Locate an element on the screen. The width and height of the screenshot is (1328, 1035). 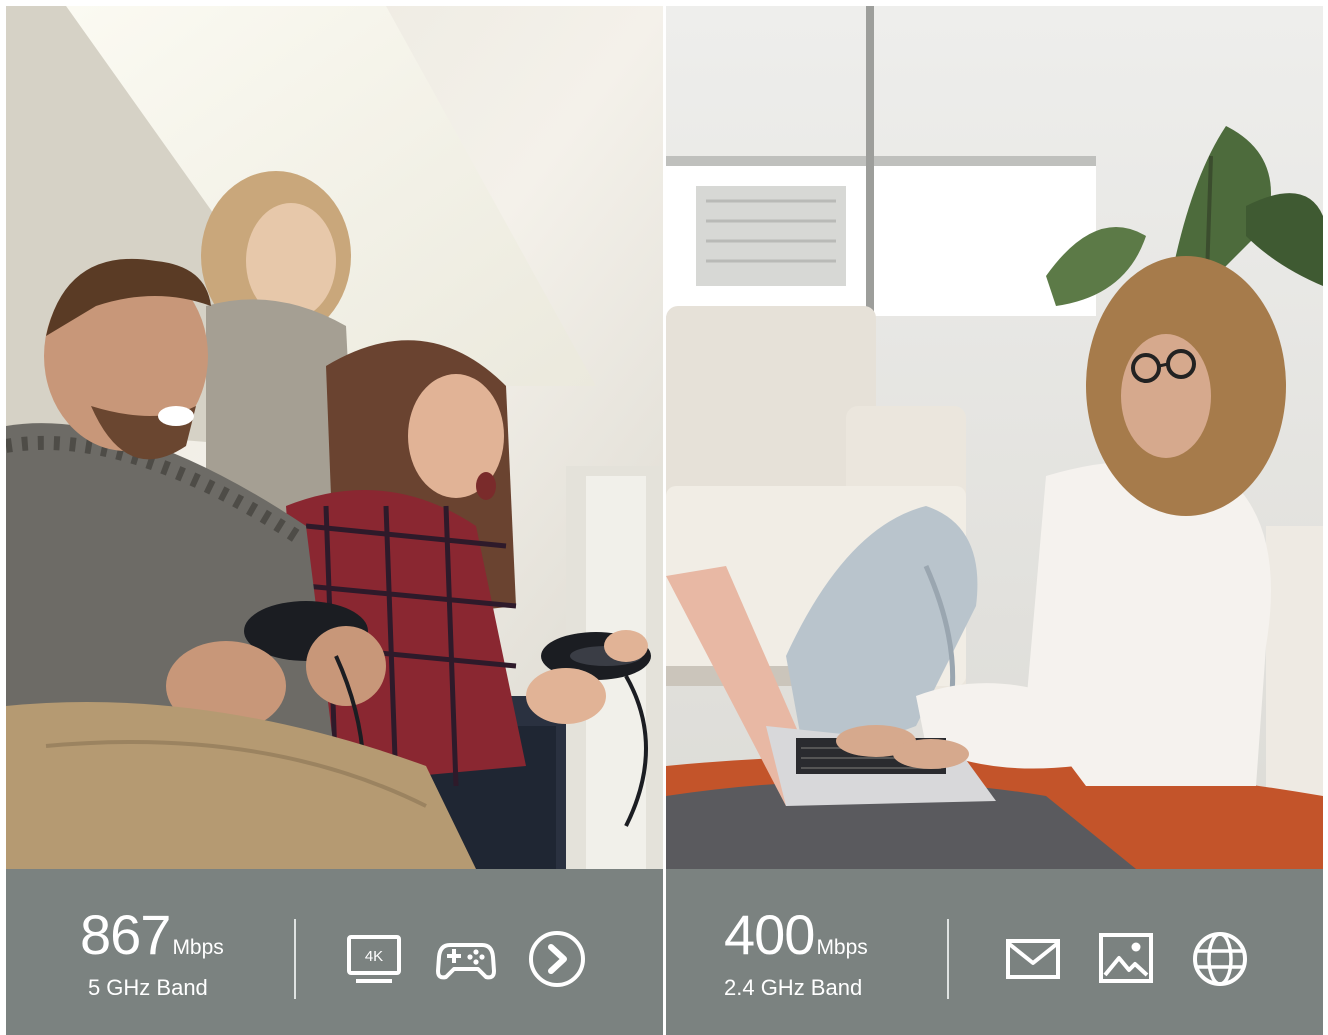
band-info-bar: 400Mbps 2.4 GHz Band is located at coordinates (994, 952).